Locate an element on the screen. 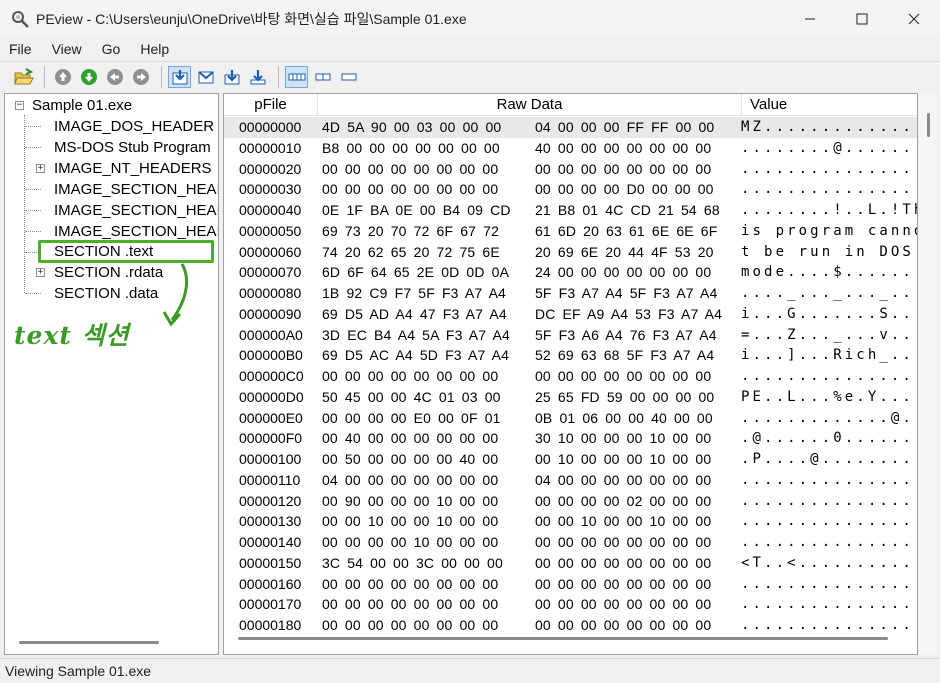  tree-item-section-text: SECTION .text is located at coordinates (103, 252).